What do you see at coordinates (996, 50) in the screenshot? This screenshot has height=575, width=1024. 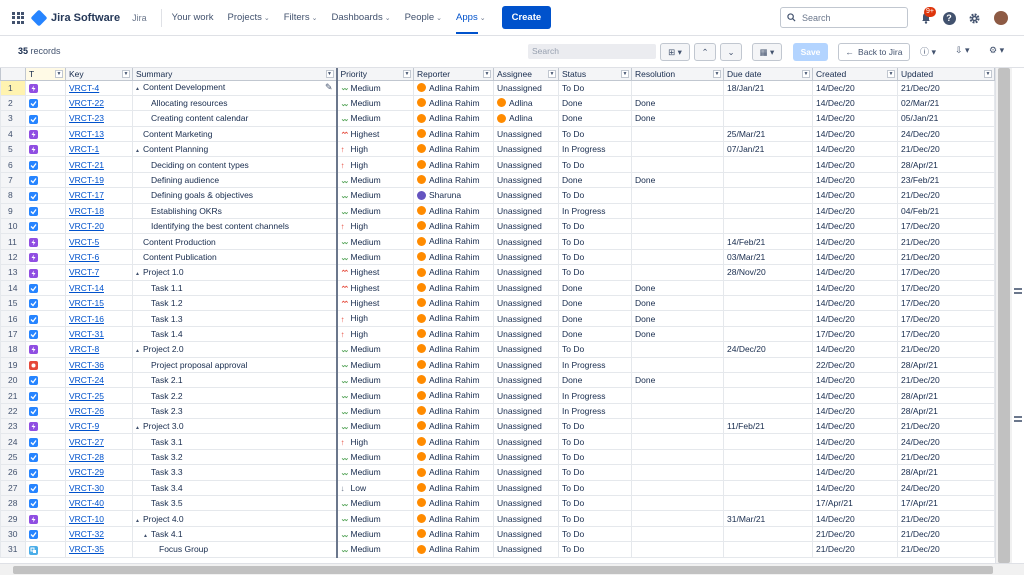 I see `grid-settings-button: ⚙ ▾` at bounding box center [996, 50].